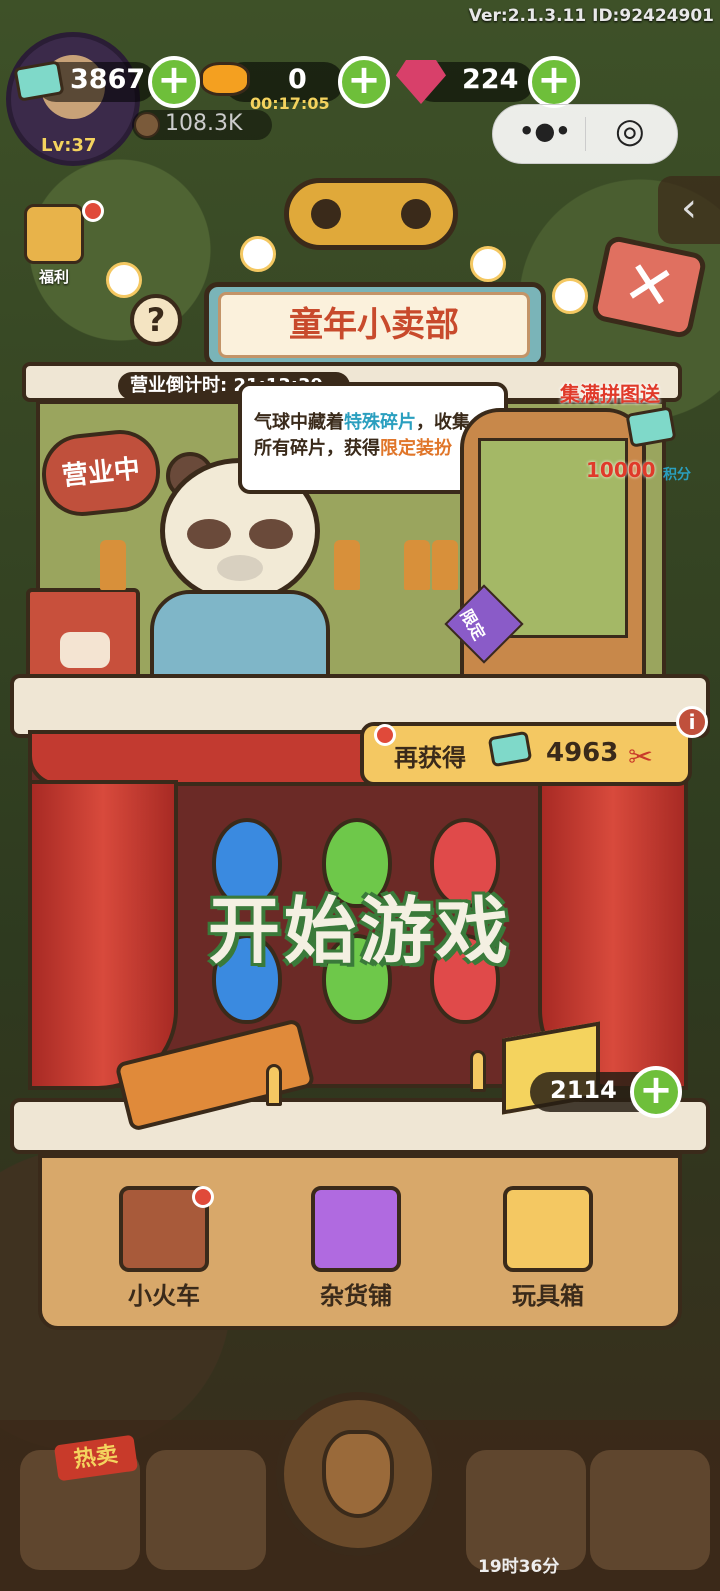 The height and width of the screenshot is (1591, 720). Describe the element at coordinates (548, 1296) in the screenshot. I see `toybox-label: 玩具箱` at that location.